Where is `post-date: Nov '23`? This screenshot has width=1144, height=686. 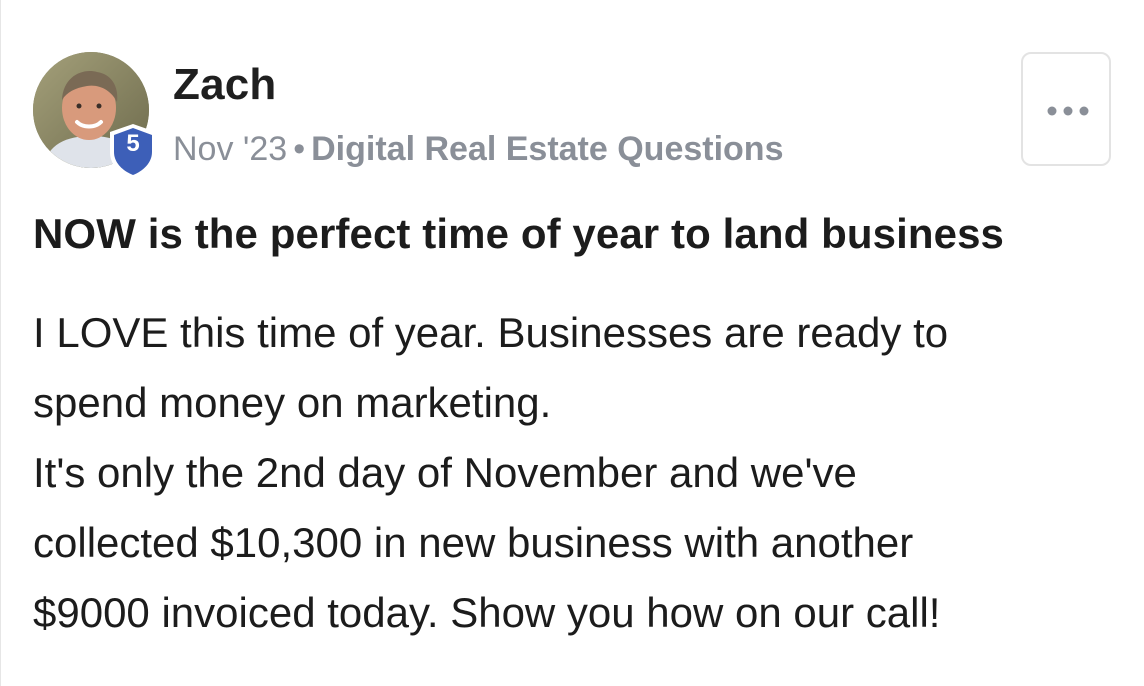
post-date: Nov '23 is located at coordinates (230, 149).